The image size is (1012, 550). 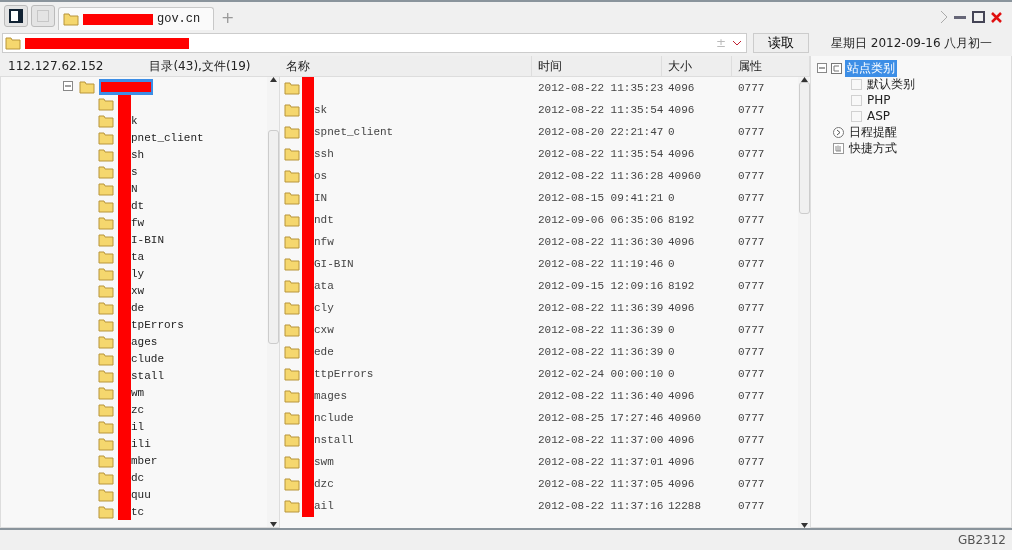 I want to click on redaction-bar, so click(x=308, y=506).